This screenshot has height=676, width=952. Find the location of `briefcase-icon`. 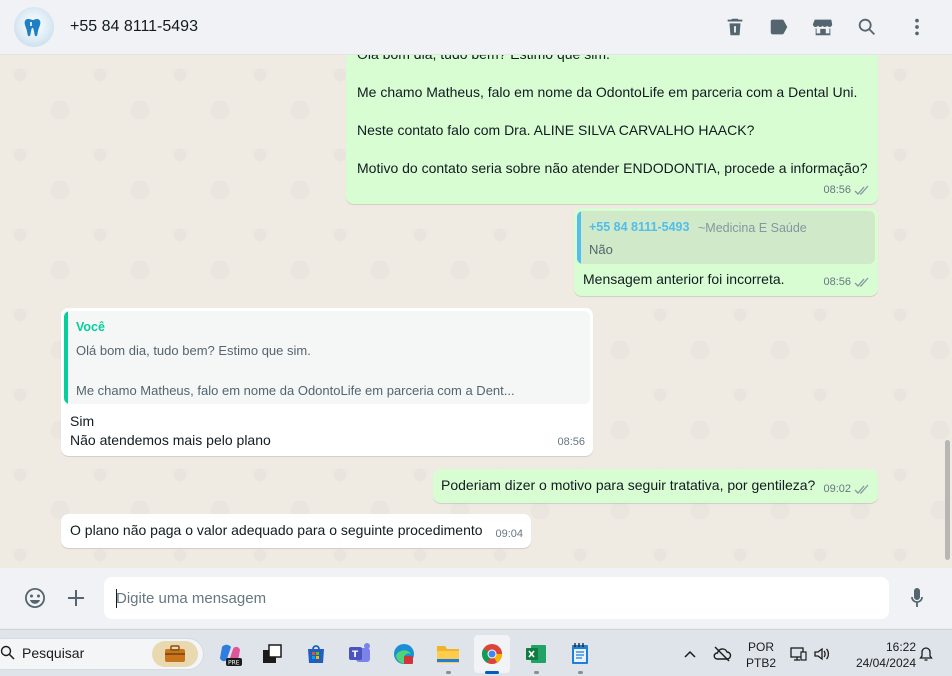

briefcase-icon is located at coordinates (175, 654).